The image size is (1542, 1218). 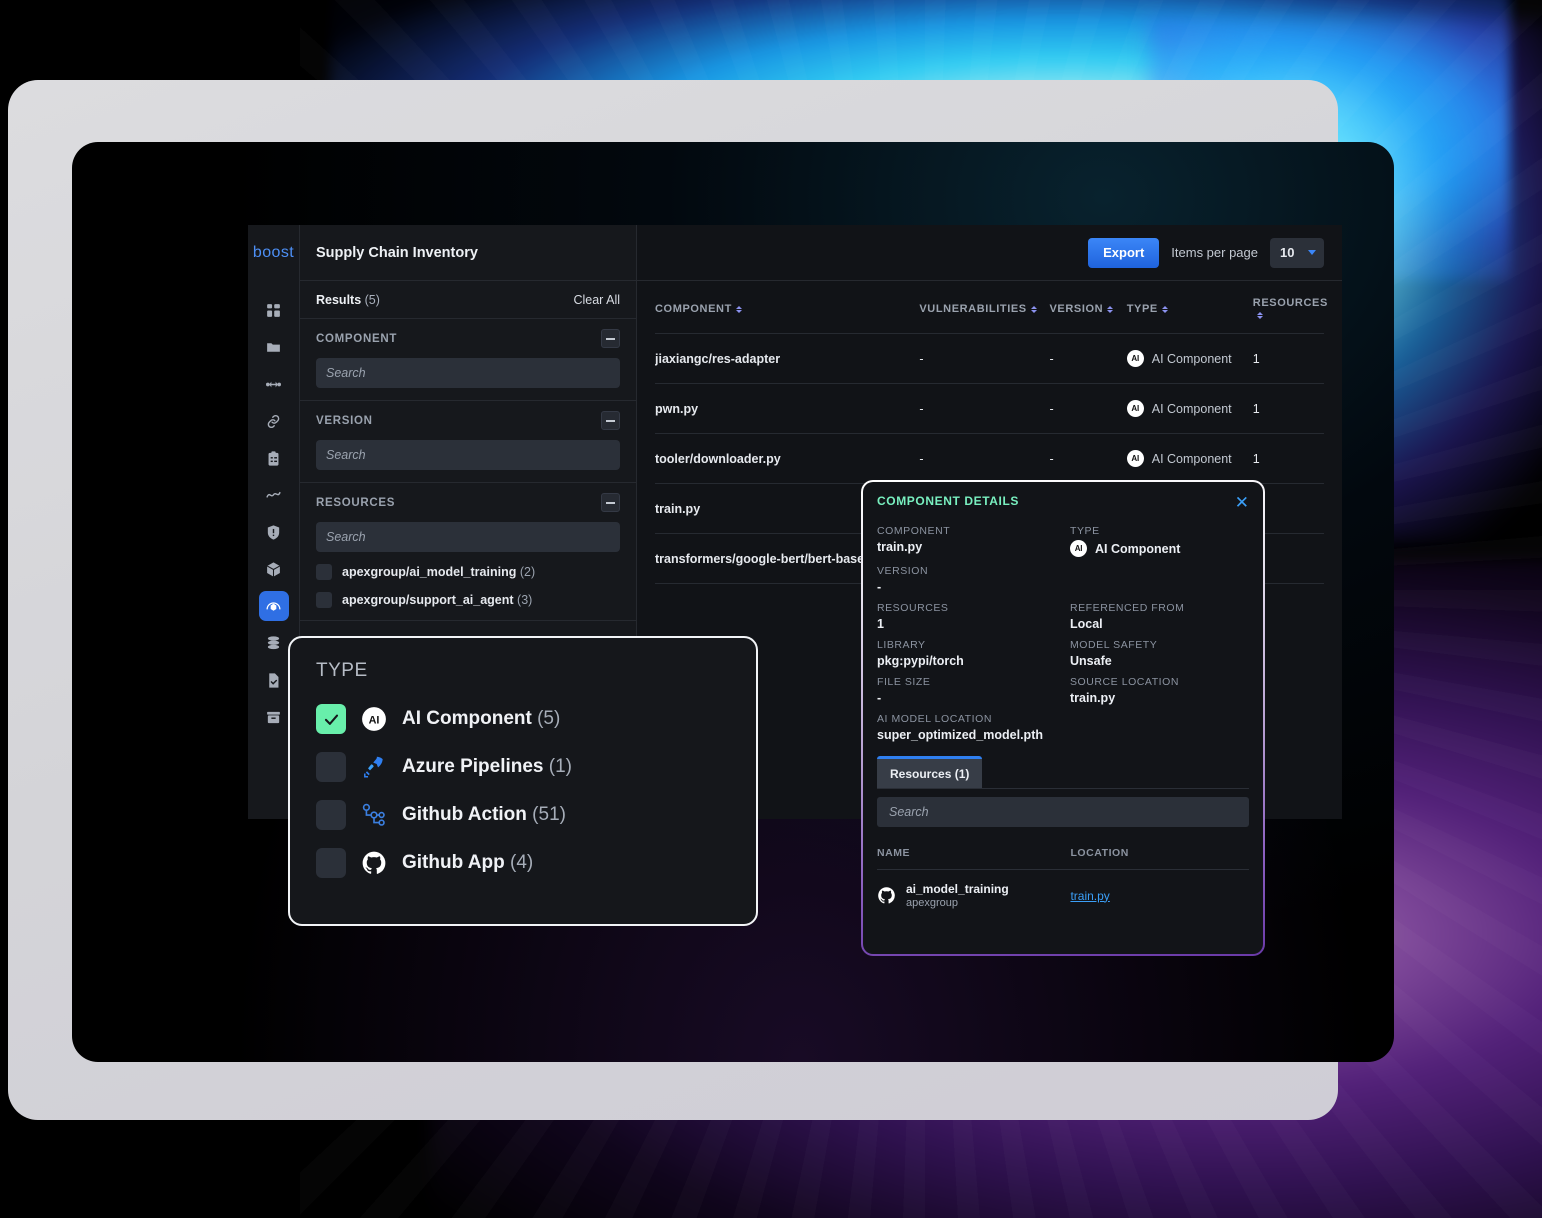 I want to click on type-option-count: (5), so click(x=549, y=718).